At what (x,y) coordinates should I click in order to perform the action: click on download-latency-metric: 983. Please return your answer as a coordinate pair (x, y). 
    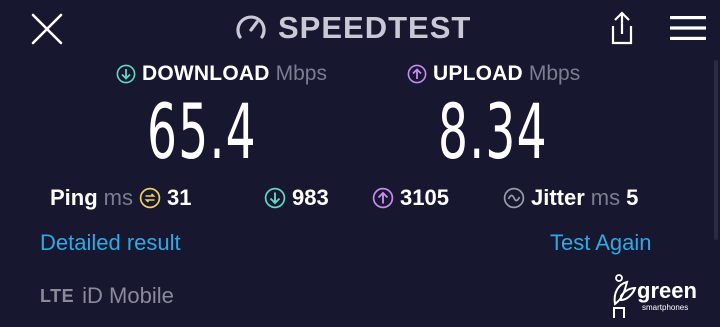
    Looking at the image, I should click on (296, 198).